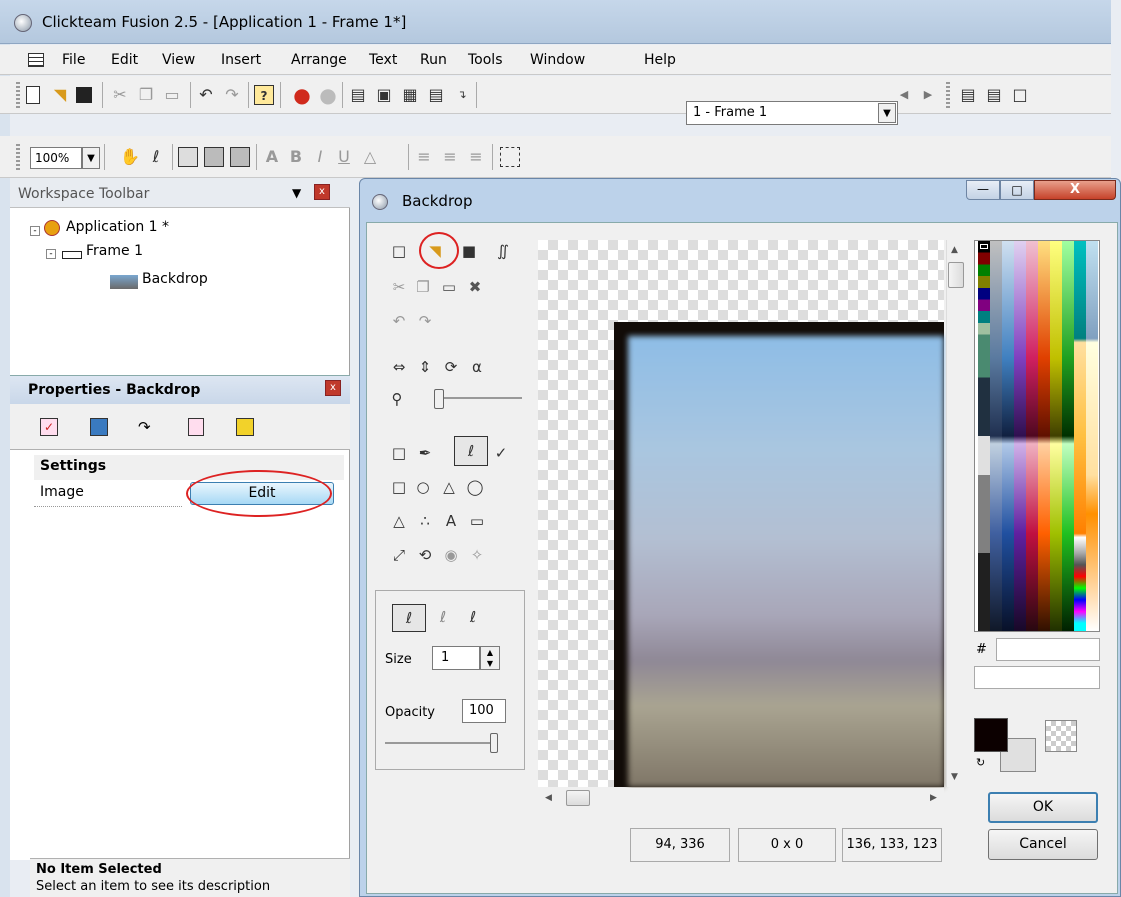 This screenshot has height=897, width=1121. What do you see at coordinates (451, 555) in the screenshot?
I see `eye-icon: ◉` at bounding box center [451, 555].